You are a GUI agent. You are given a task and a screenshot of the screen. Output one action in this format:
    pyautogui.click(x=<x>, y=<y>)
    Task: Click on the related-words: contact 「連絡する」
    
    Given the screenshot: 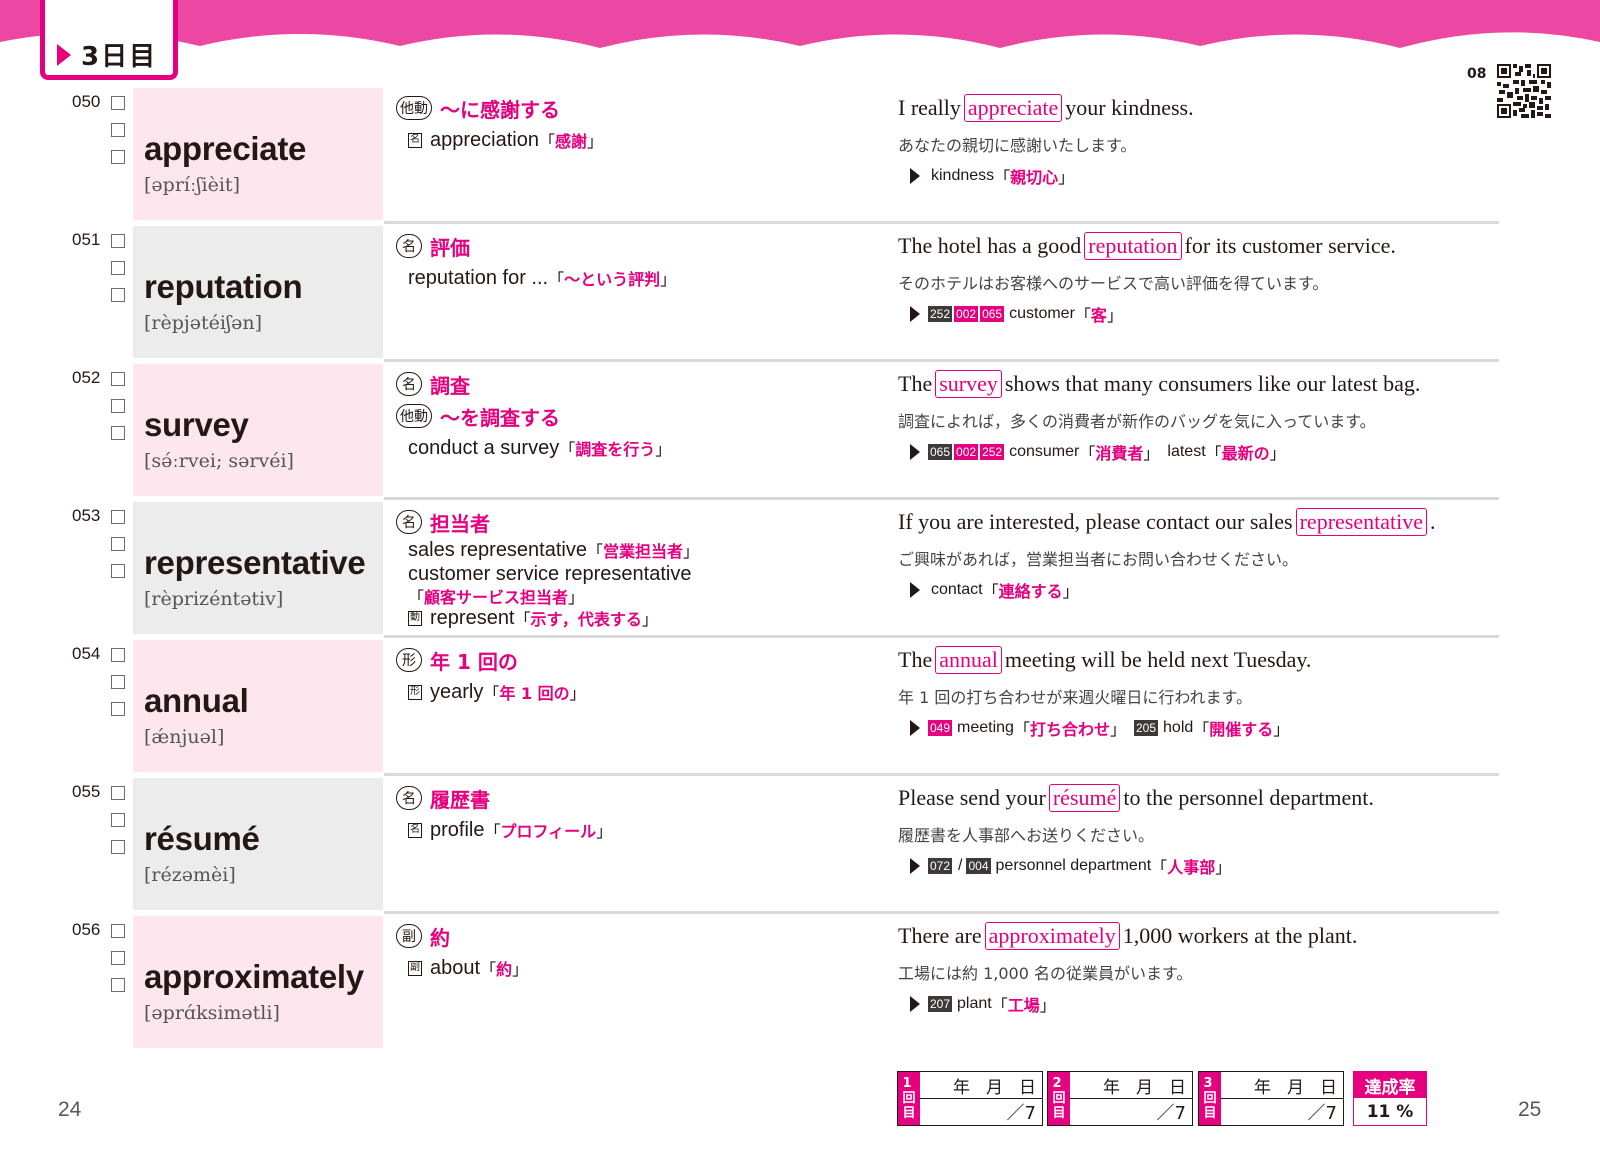 What is the action you would take?
    pyautogui.click(x=1198, y=590)
    